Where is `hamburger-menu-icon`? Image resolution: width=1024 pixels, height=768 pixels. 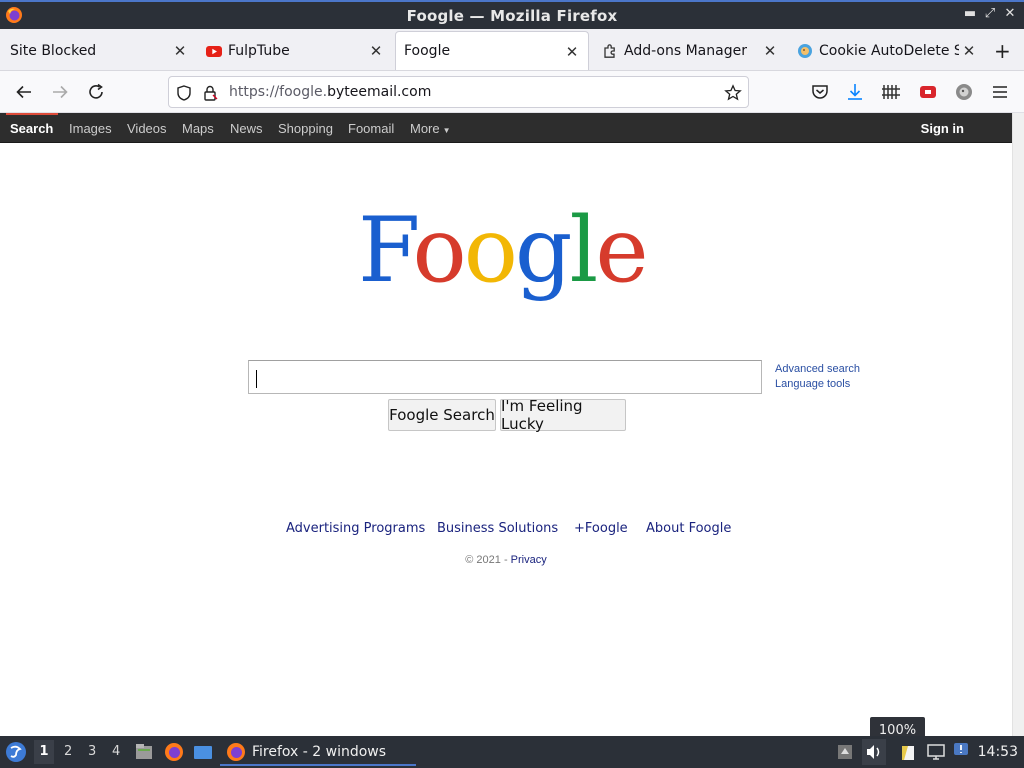
hamburger-menu-icon is located at coordinates (1000, 92).